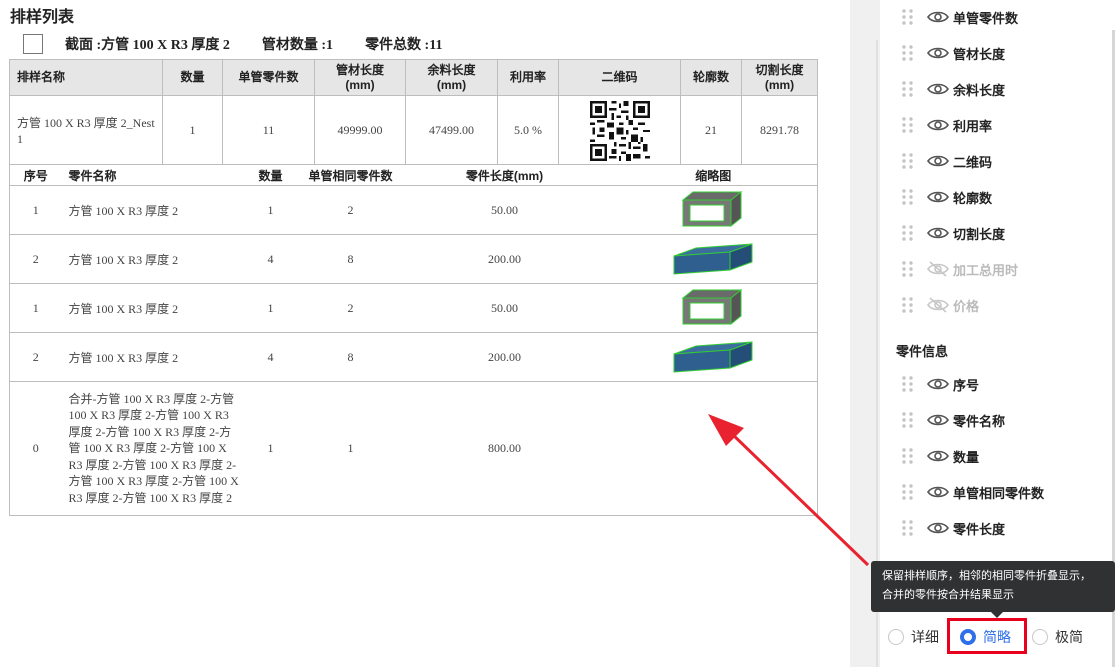 The image size is (1115, 667). What do you see at coordinates (959, 269) in the screenshot?
I see `field-row: 加工总用时` at bounding box center [959, 269].